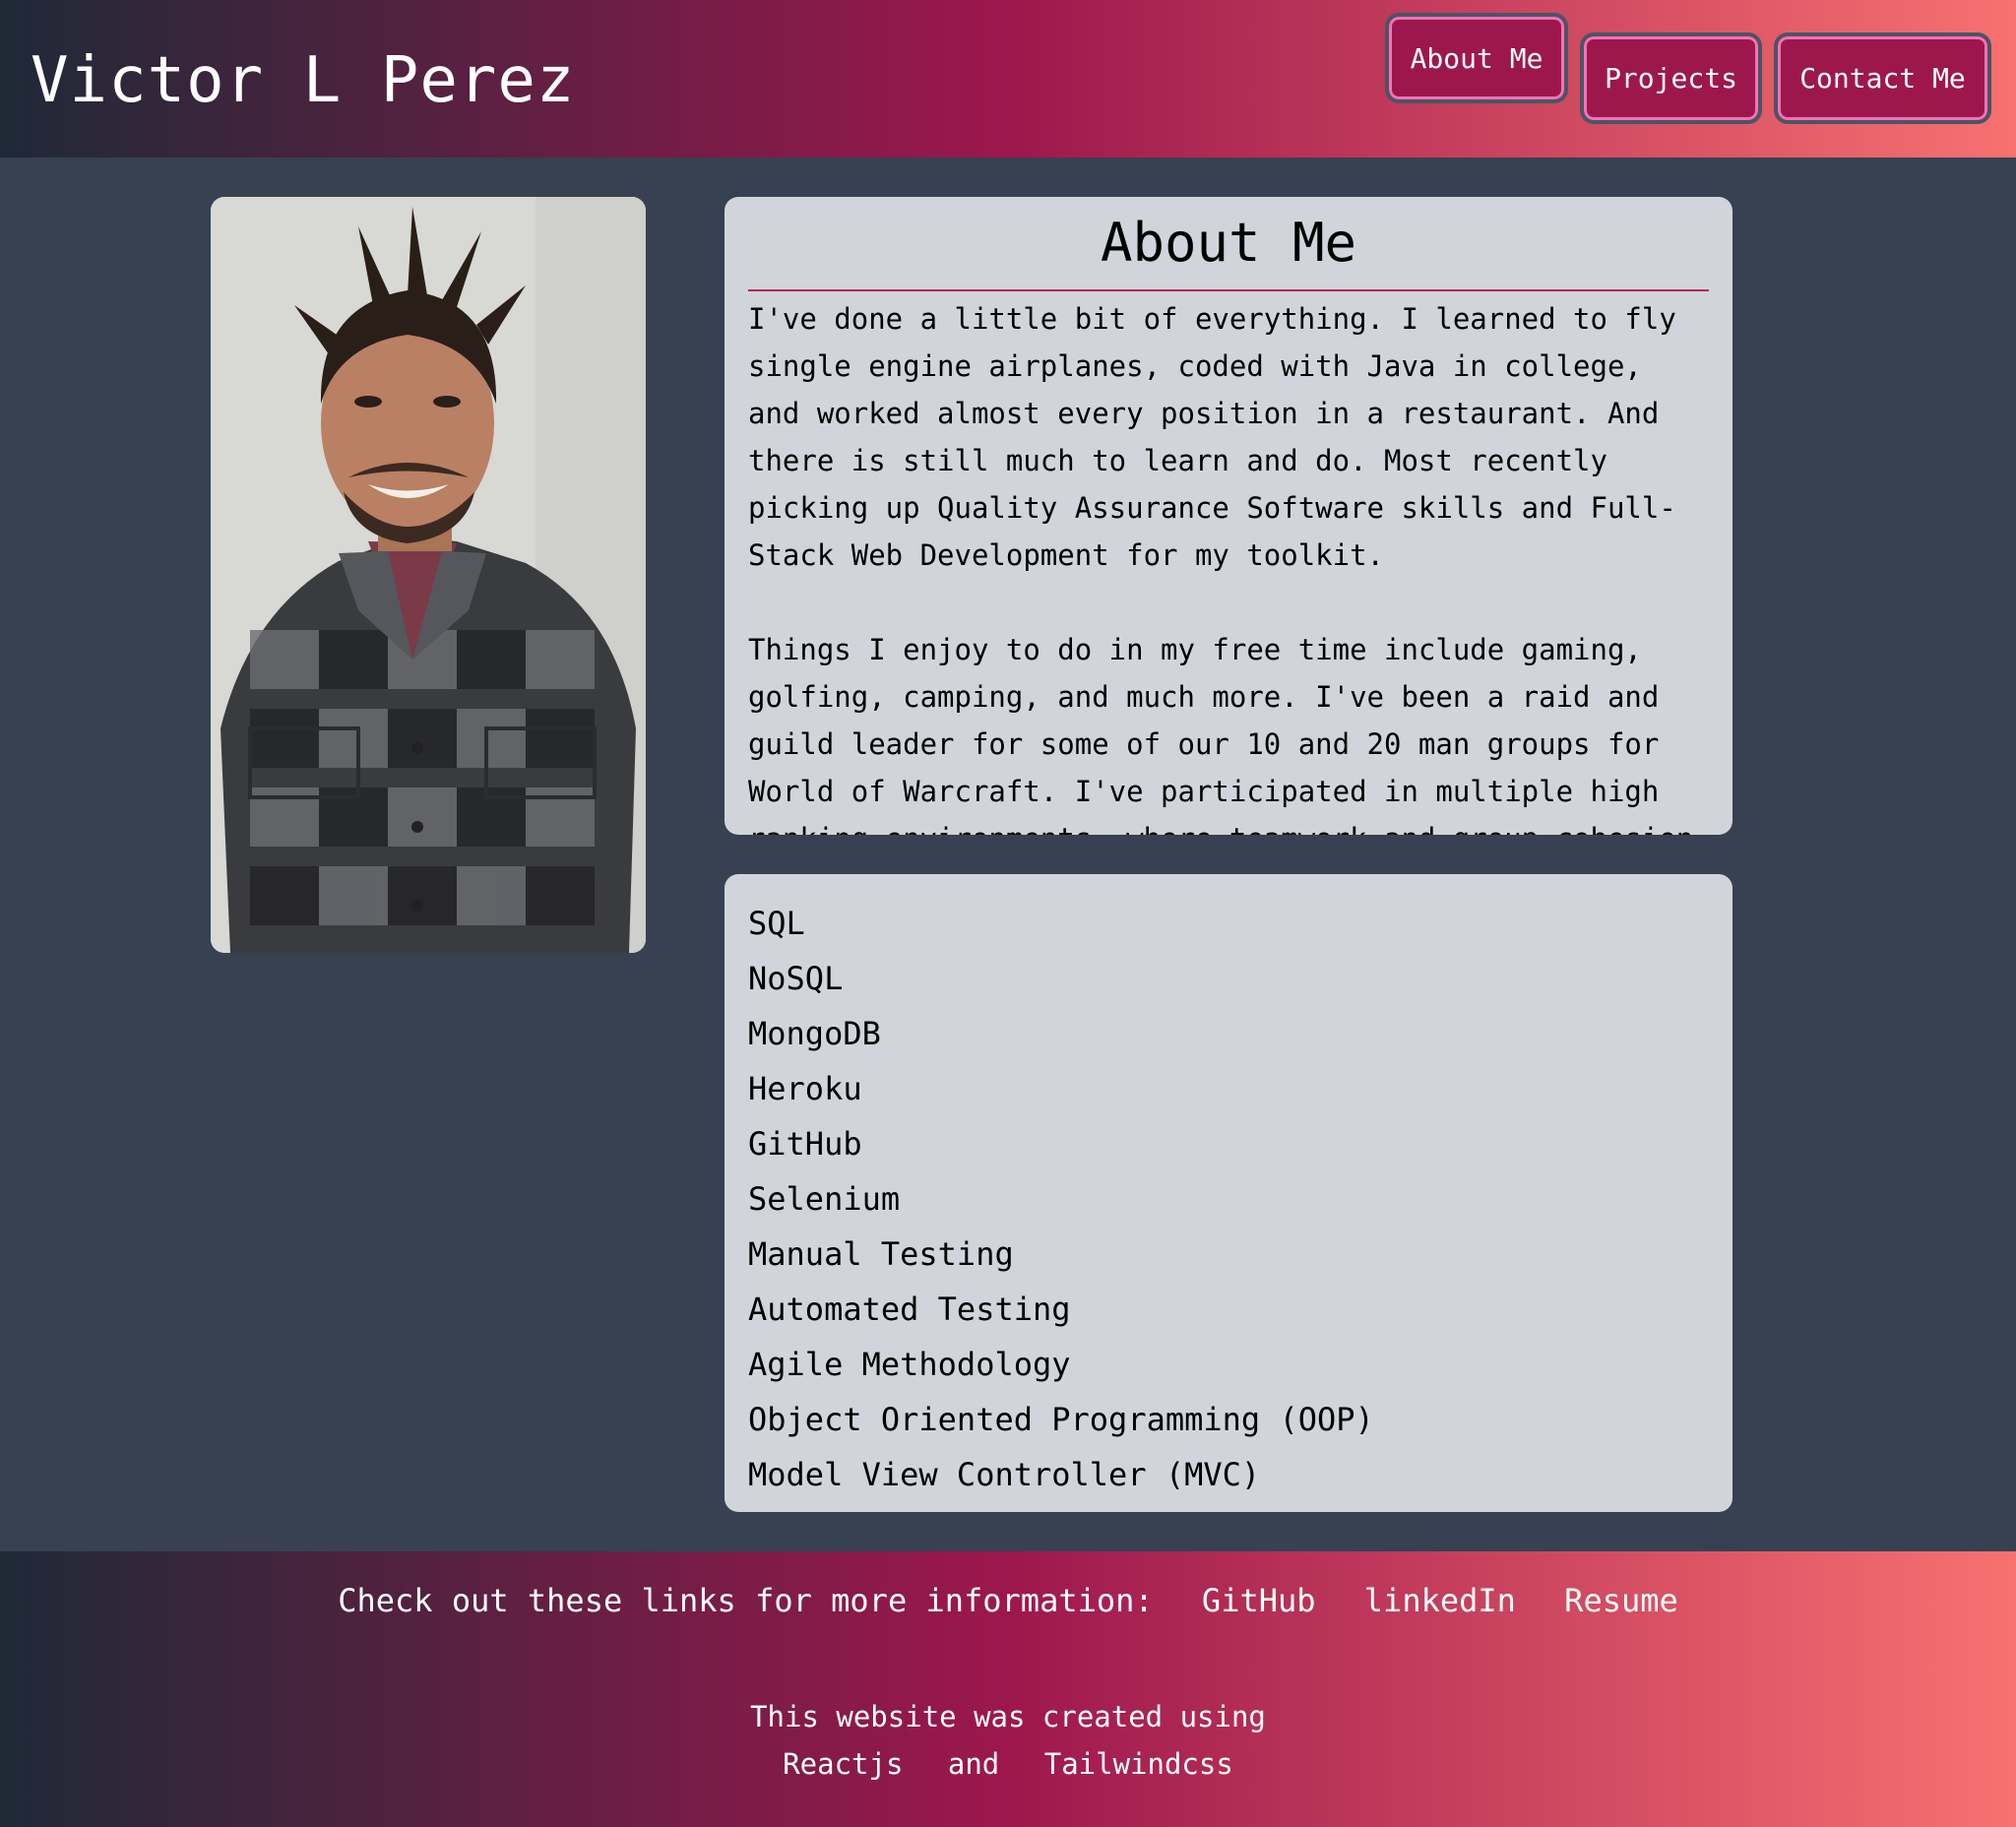 The width and height of the screenshot is (2016, 1827). I want to click on about-heading: About Me, so click(1228, 244).